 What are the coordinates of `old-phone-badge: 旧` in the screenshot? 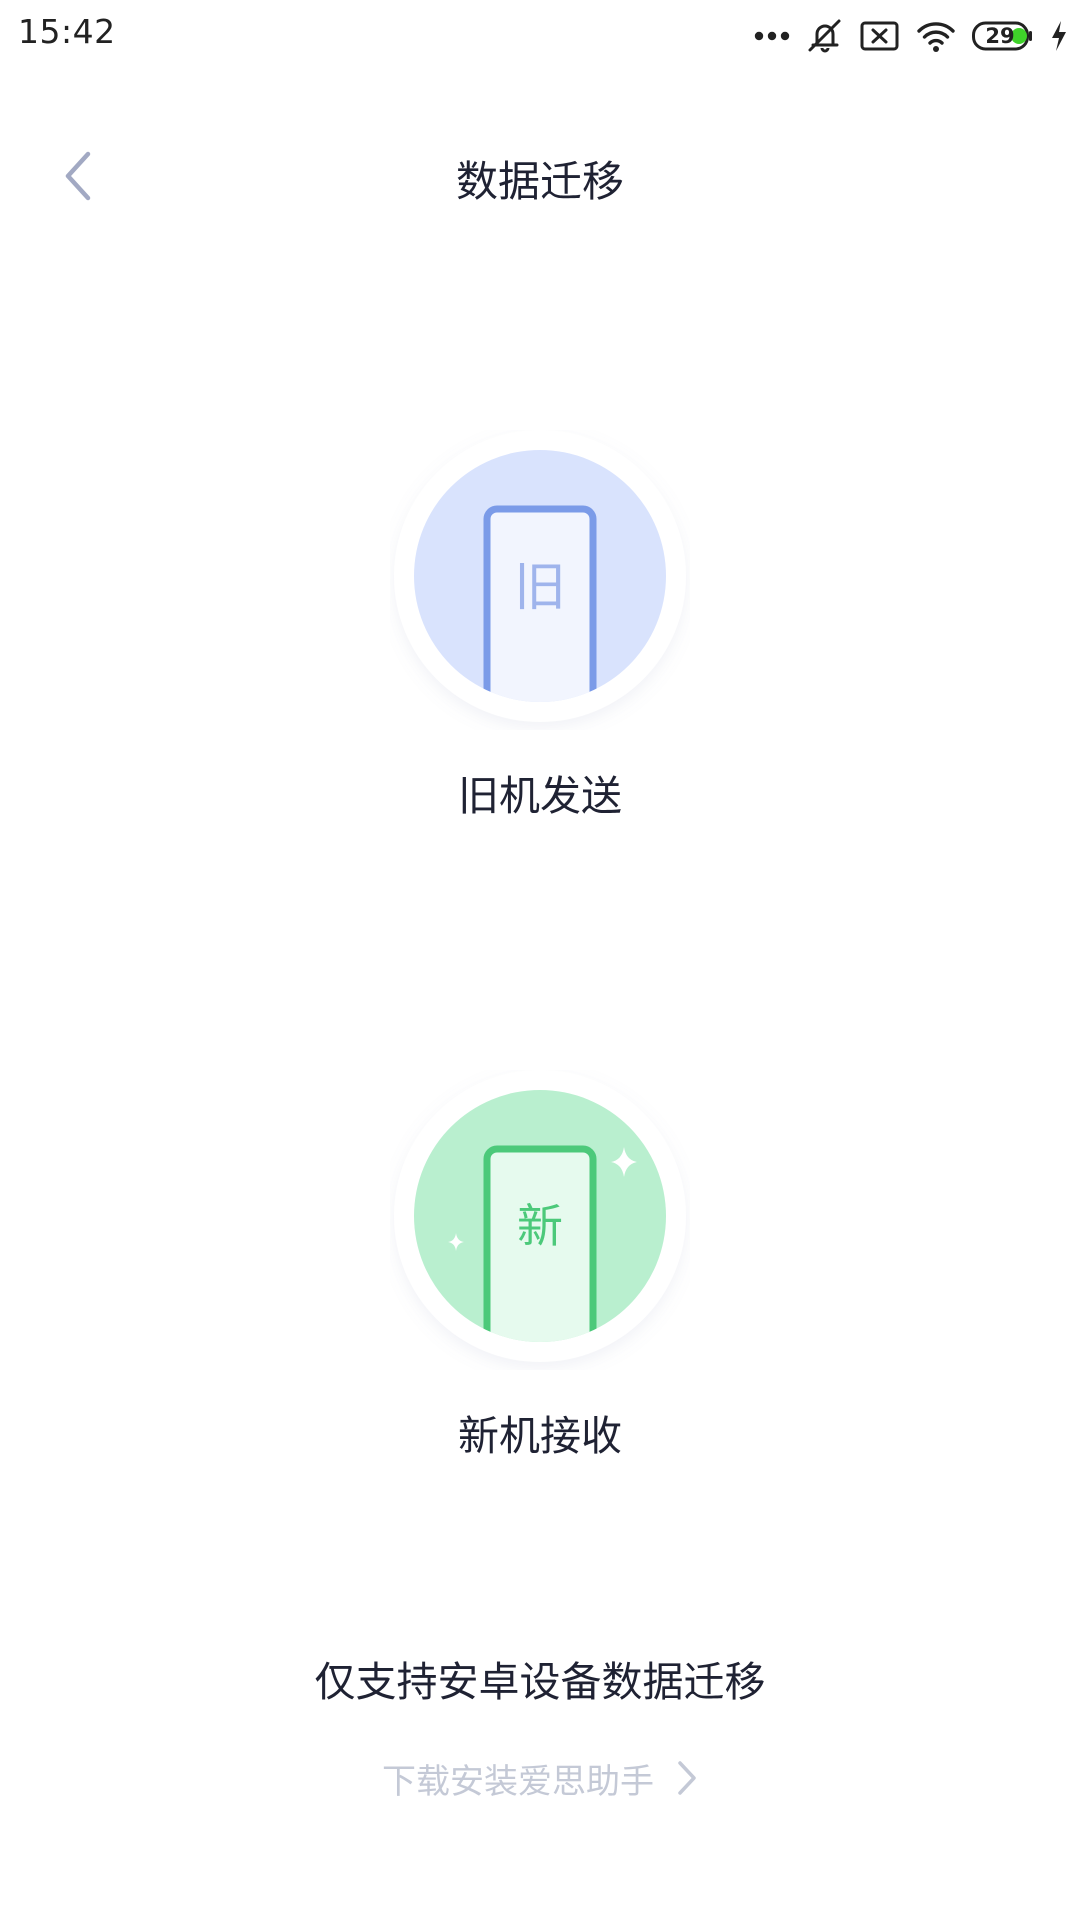 It's located at (540, 588).